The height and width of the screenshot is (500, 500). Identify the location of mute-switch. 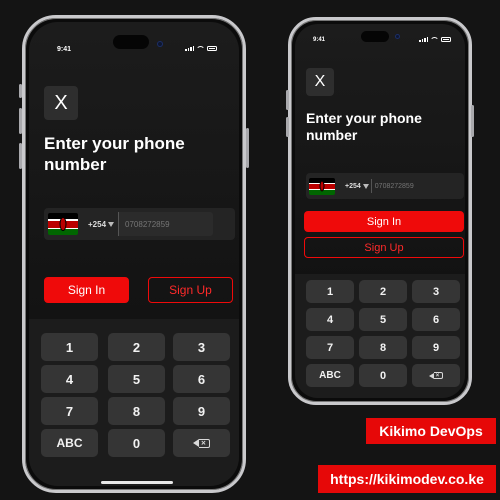
(20, 91).